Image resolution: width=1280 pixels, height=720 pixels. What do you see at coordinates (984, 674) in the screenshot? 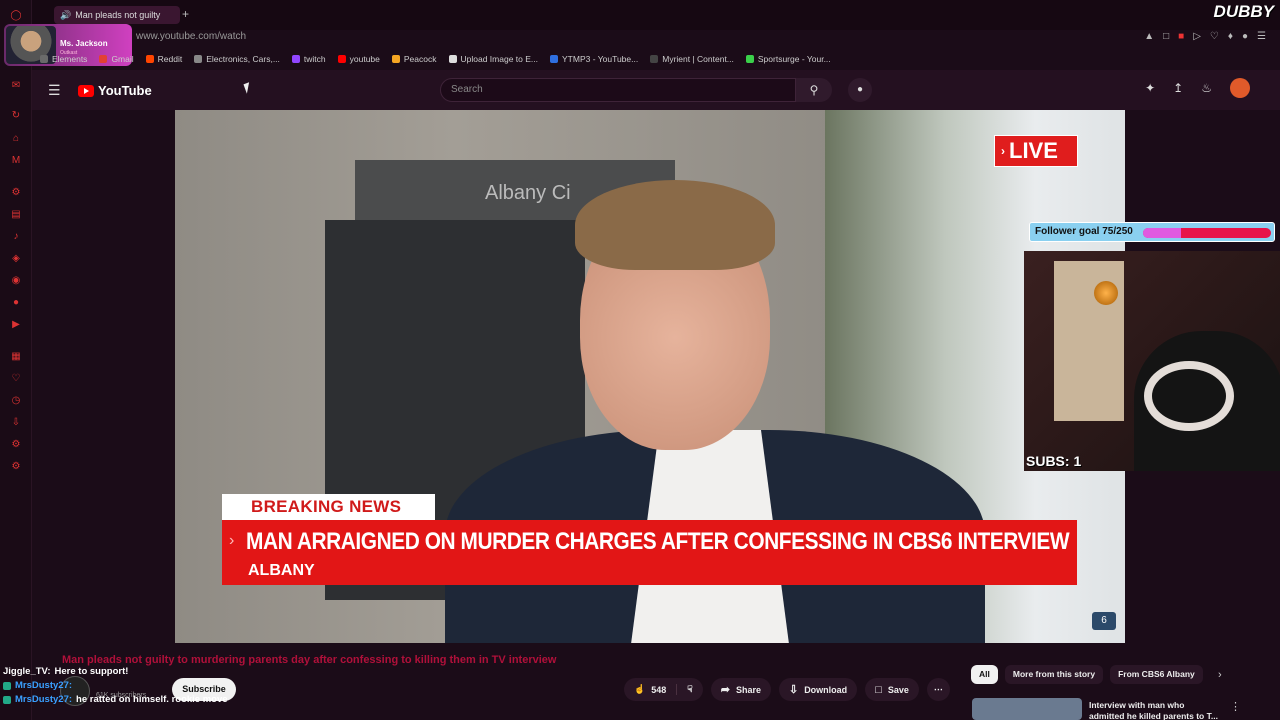
I see `chip-all: All` at bounding box center [984, 674].